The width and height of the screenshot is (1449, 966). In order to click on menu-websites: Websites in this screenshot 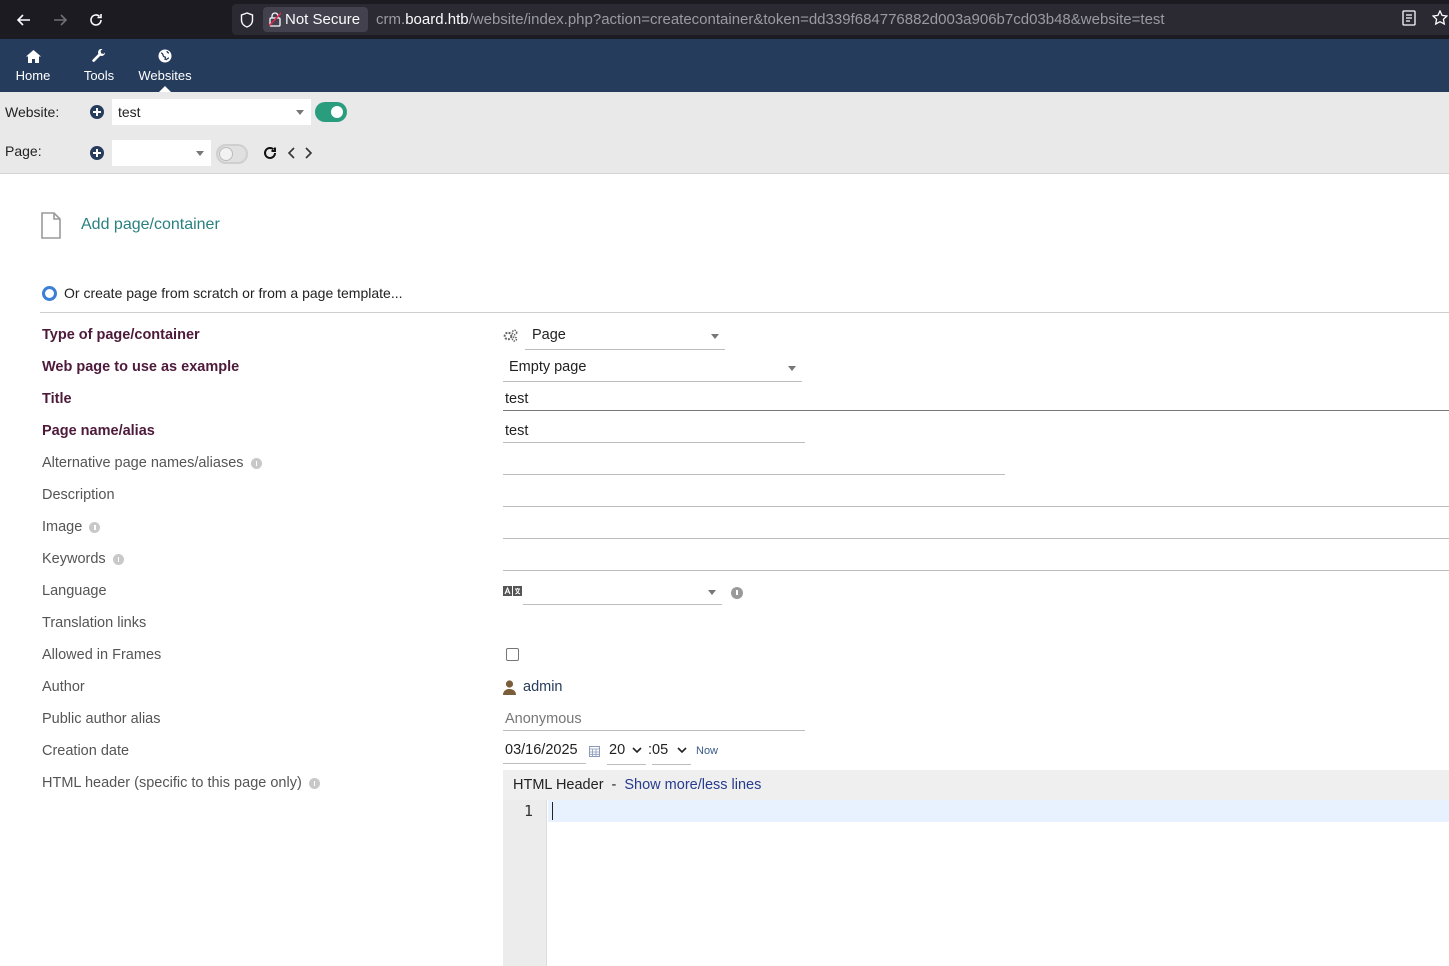, I will do `click(165, 65)`.